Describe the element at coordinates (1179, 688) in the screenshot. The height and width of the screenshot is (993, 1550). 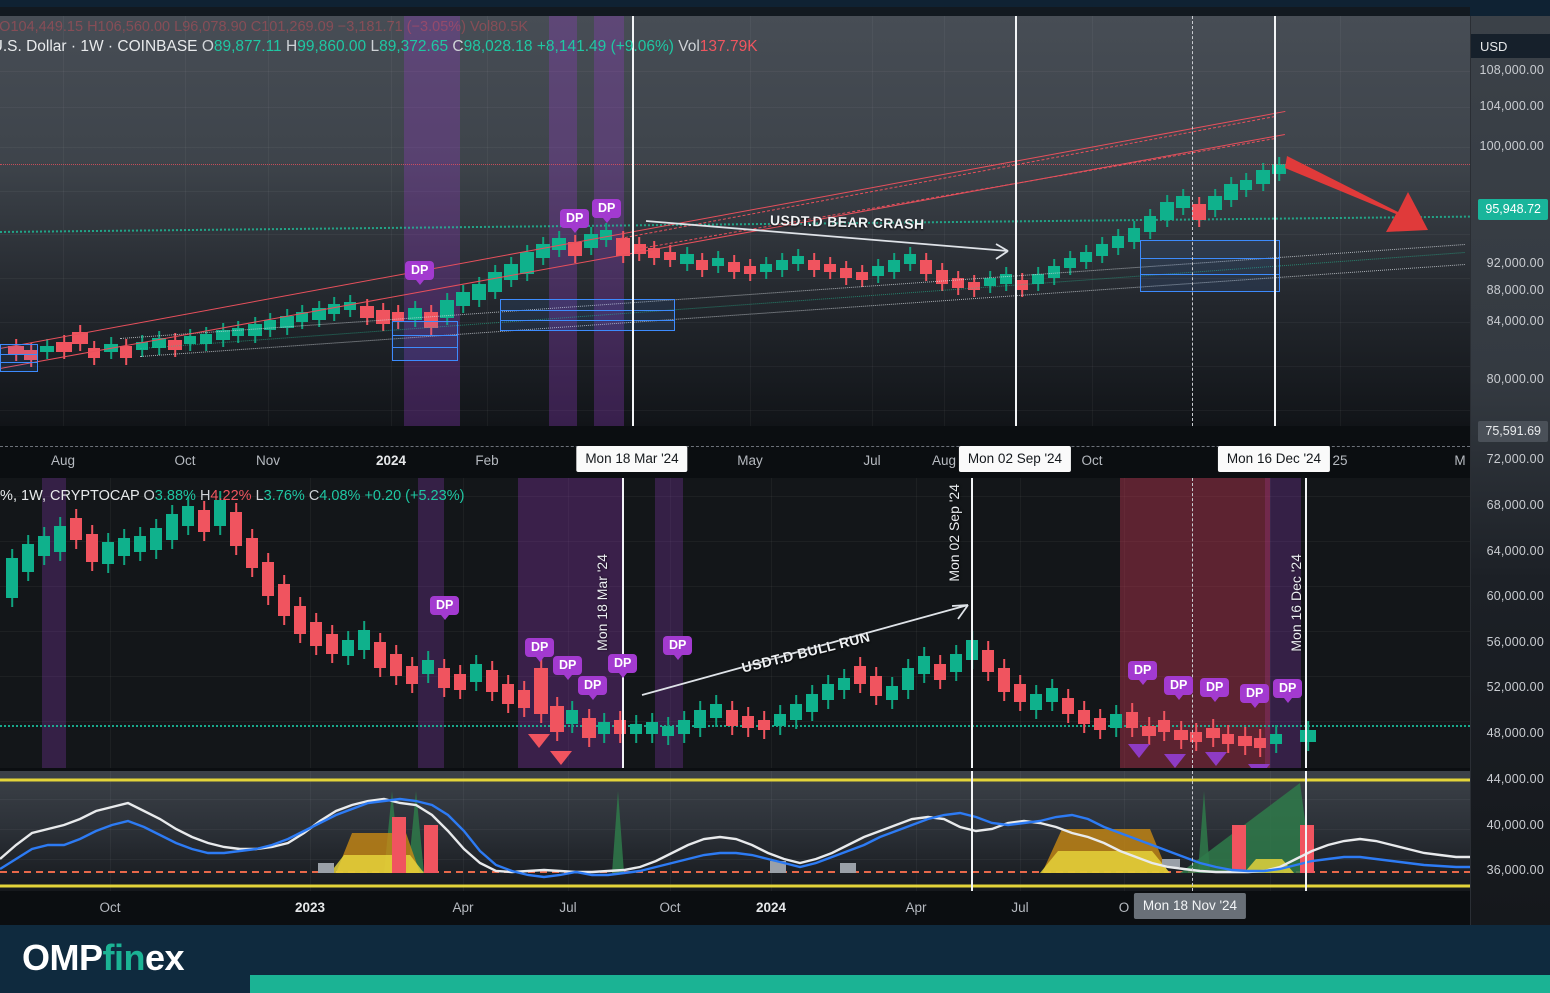
I see `dp-marker-usdtd-7: DP` at that location.